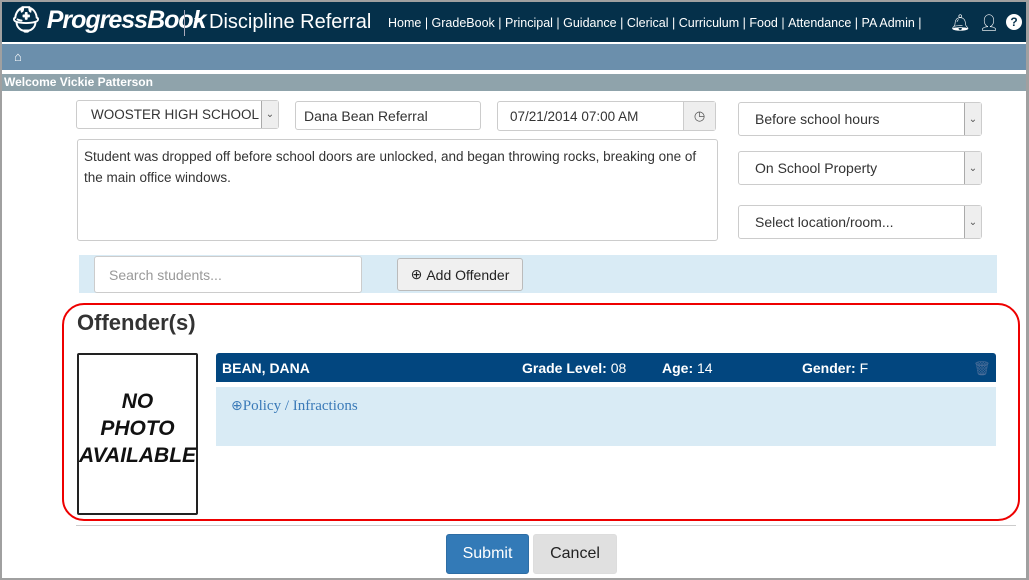 Image resolution: width=1029 pixels, height=580 pixels. Describe the element at coordinates (198, 20) in the screenshot. I see `app-menu-caret-icon` at that location.